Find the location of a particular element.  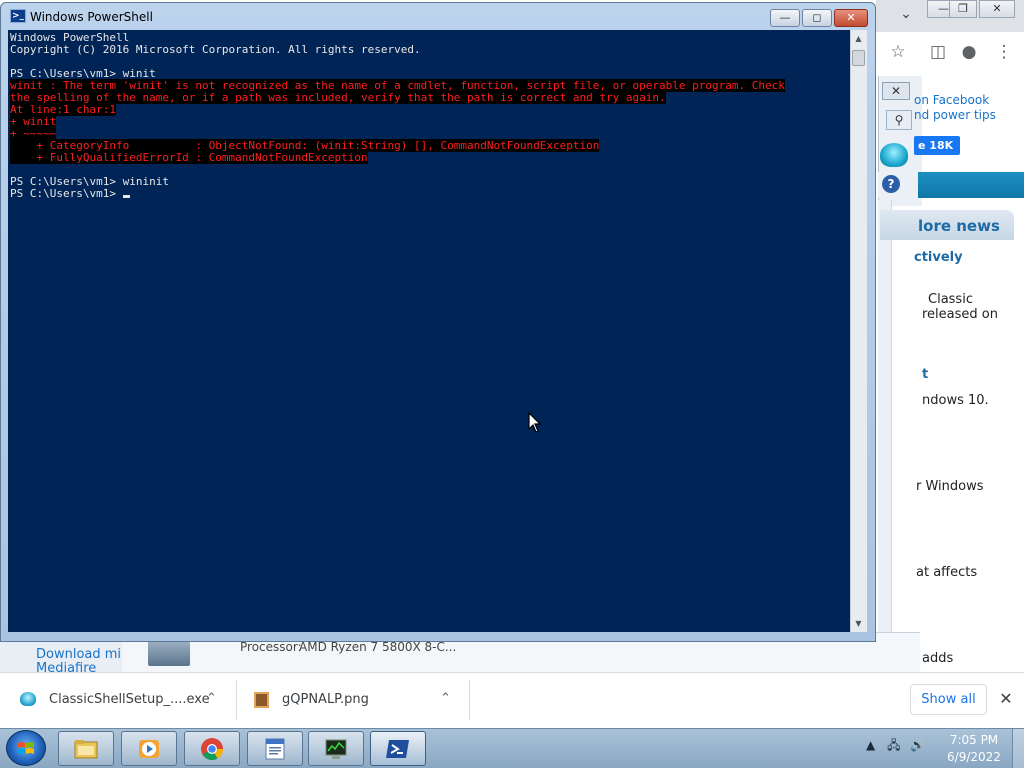

menu-kebab-icon: ⋮ is located at coordinates (1004, 52).